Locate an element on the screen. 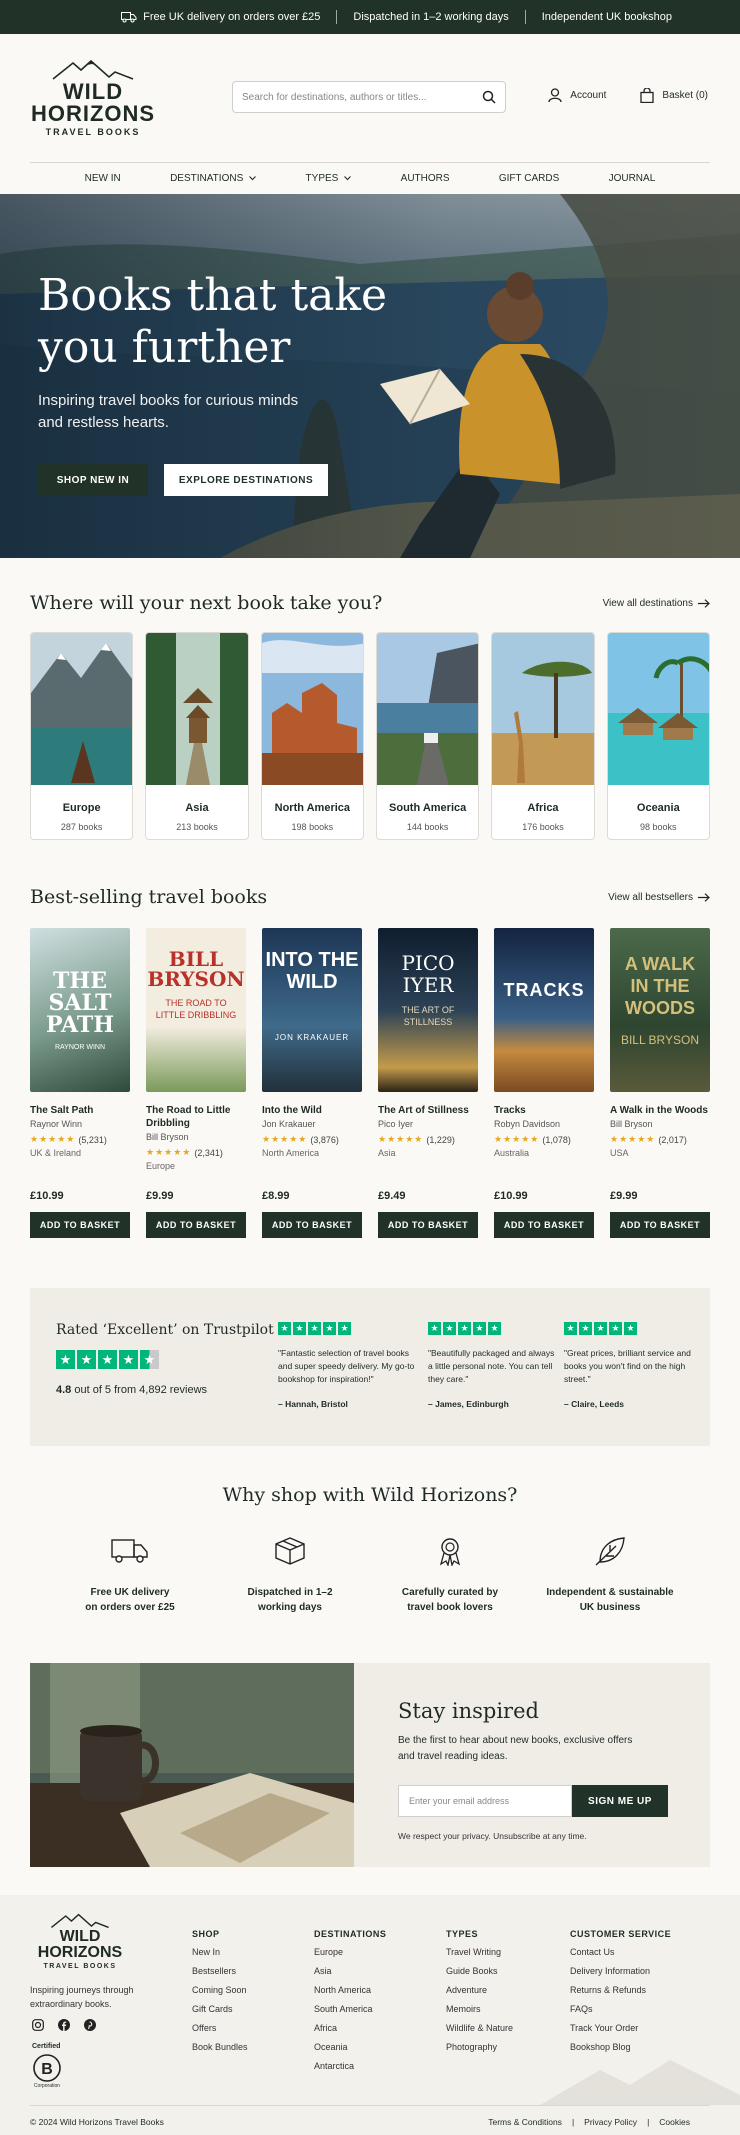 This screenshot has width=740, height=2135. nav-new-in: NEW IN is located at coordinates (103, 178).